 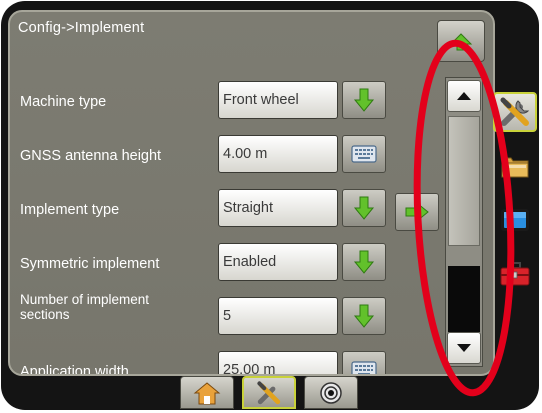 I want to click on home-icon, so click(x=207, y=392).